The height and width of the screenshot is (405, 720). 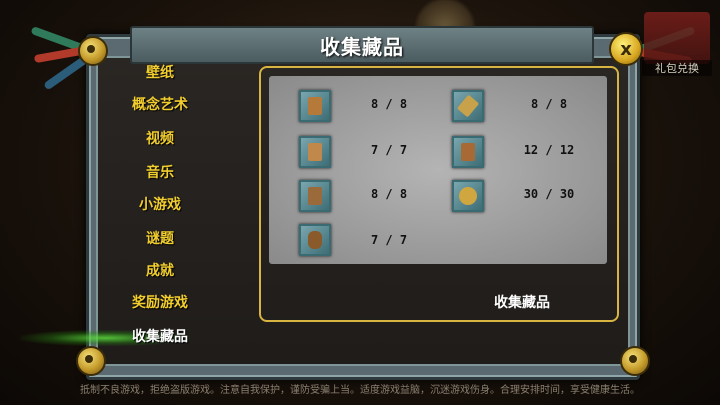 I want to click on sidebar-item-concept-art: 概念艺术, so click(x=160, y=104).